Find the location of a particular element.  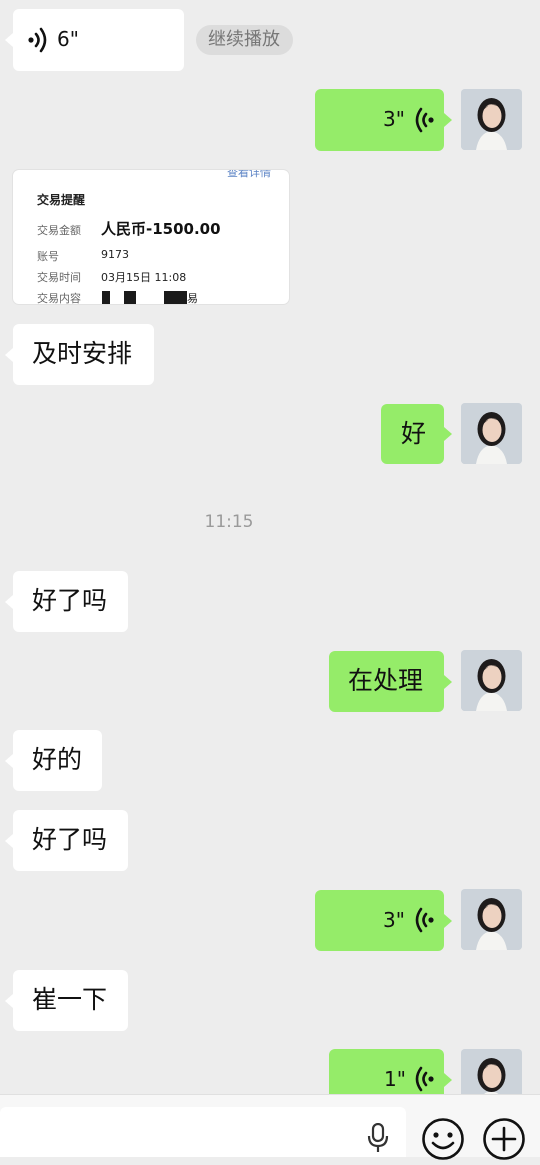

time-label: 交易时间 is located at coordinates (59, 277).